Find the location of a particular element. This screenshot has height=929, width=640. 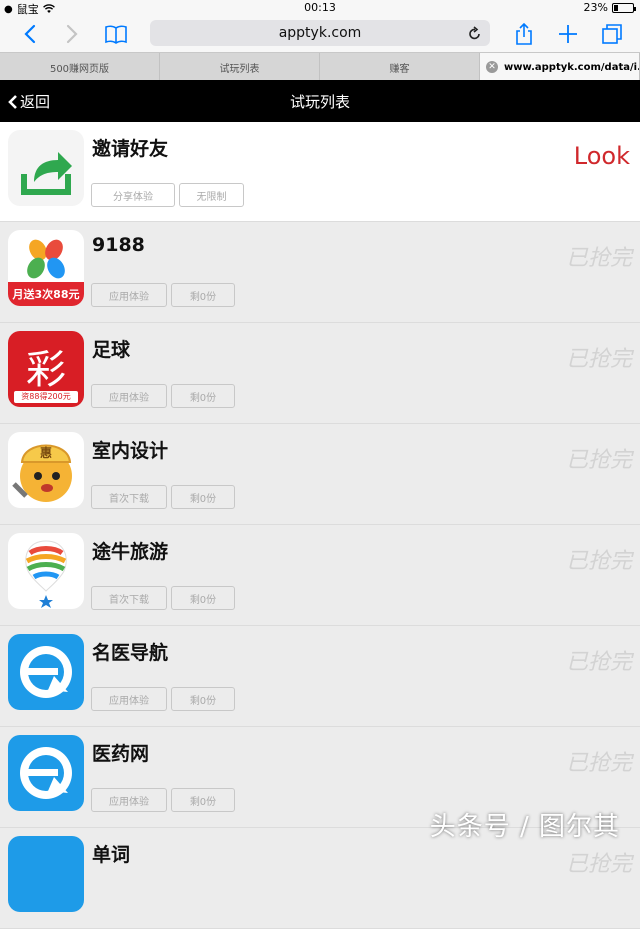

book-icon is located at coordinates (116, 34).